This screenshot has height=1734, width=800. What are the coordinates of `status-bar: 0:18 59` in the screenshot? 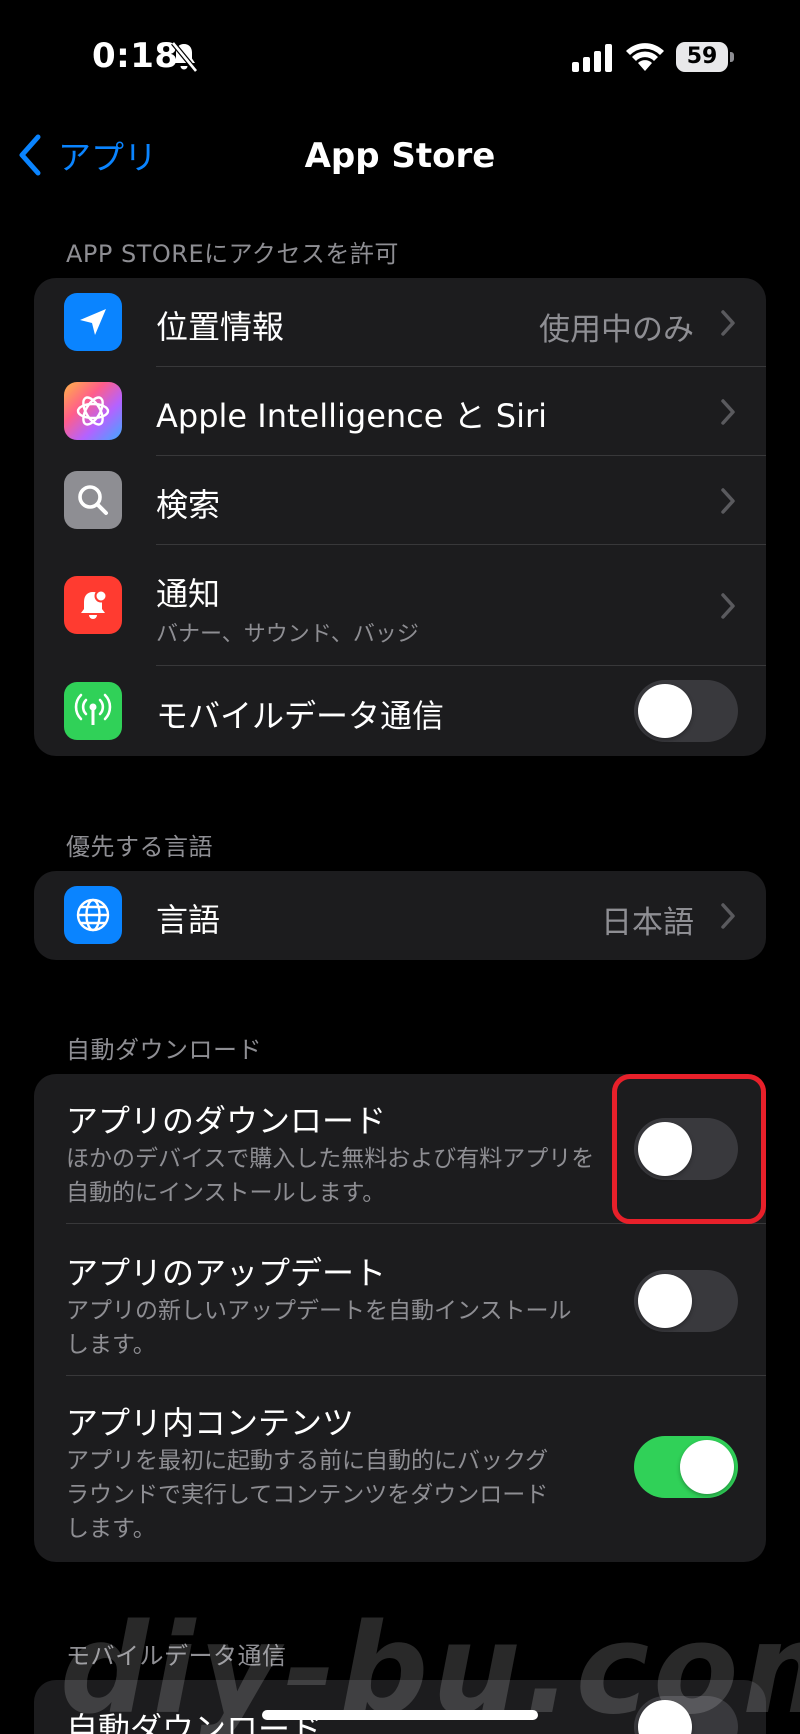 It's located at (400, 58).